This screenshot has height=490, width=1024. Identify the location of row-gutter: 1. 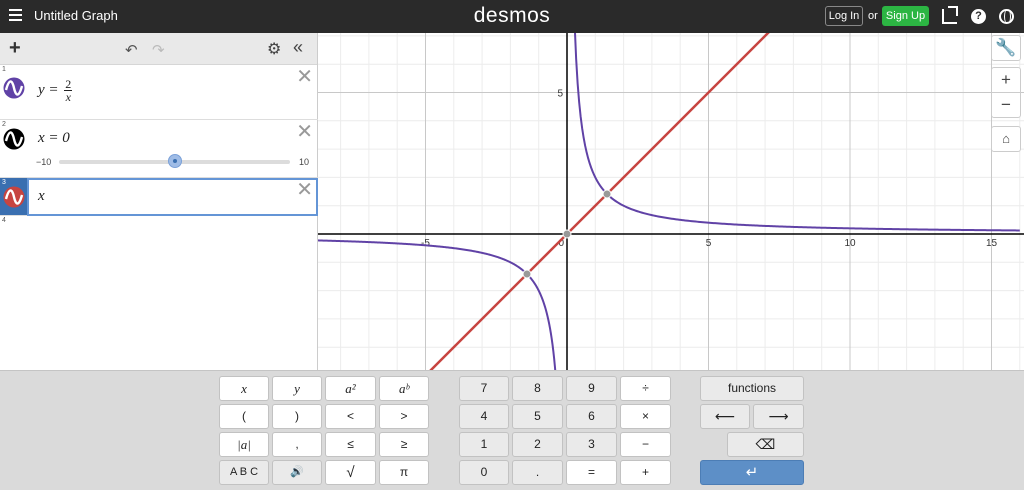
(13, 92).